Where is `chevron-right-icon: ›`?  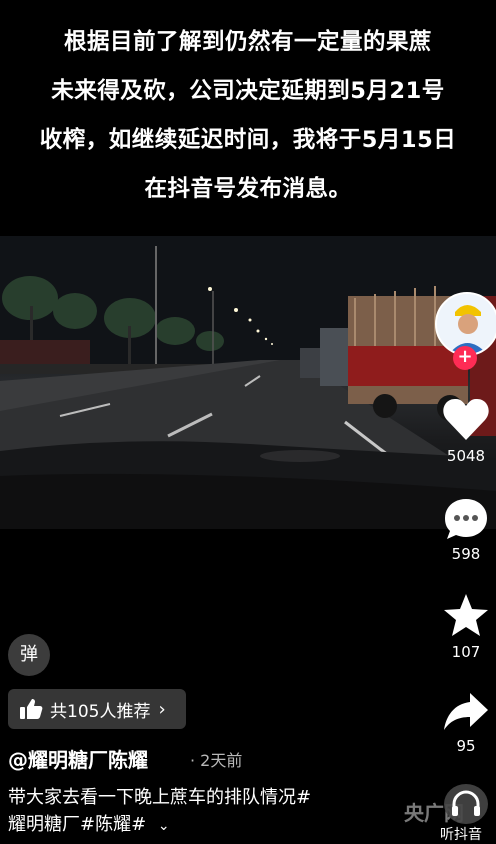
chevron-right-icon: › is located at coordinates (162, 709).